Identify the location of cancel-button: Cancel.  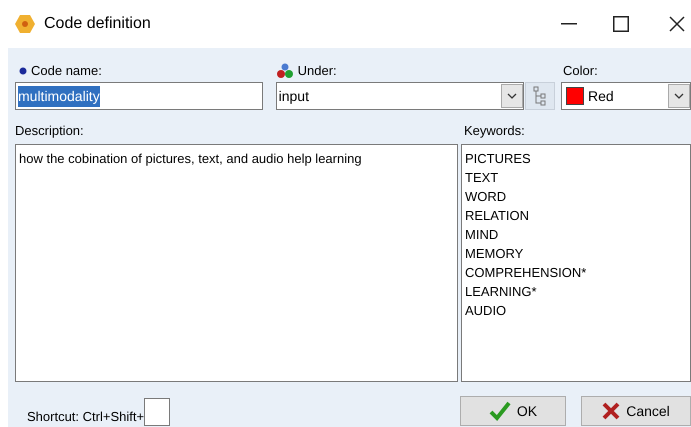
(636, 411).